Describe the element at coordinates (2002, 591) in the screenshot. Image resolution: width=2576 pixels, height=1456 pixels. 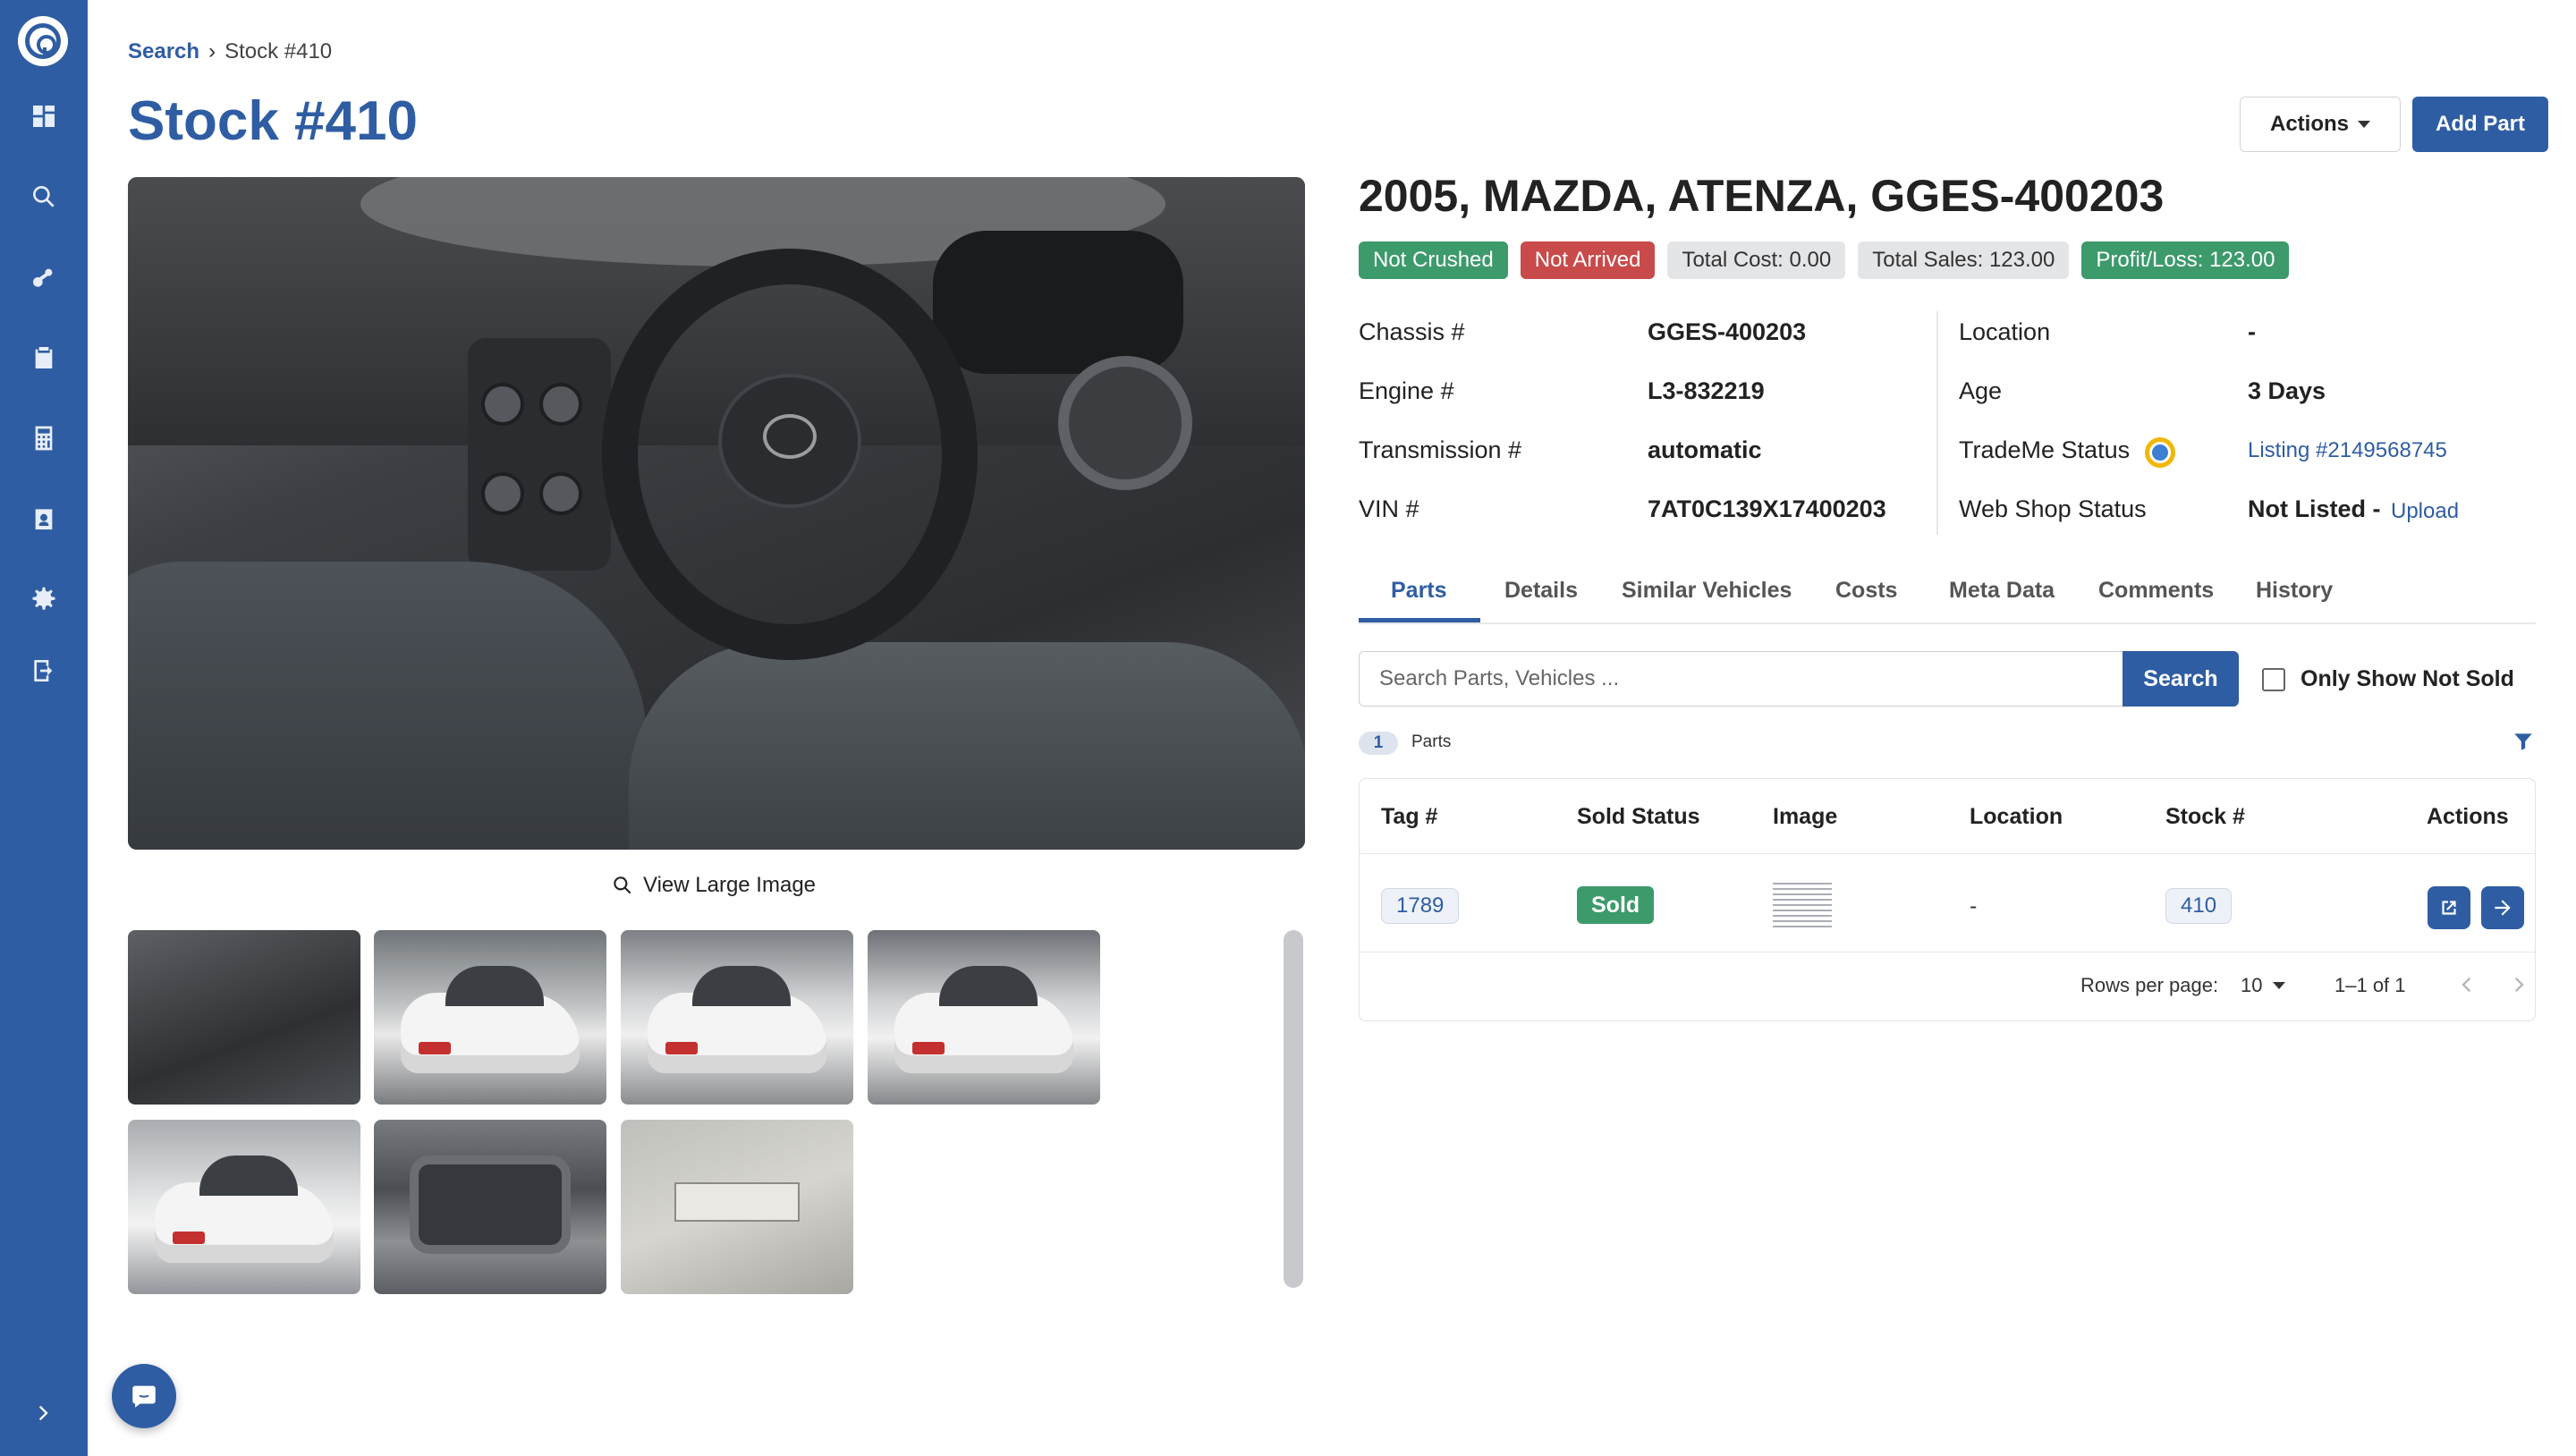
I see `tab-meta-data: Meta Data` at that location.